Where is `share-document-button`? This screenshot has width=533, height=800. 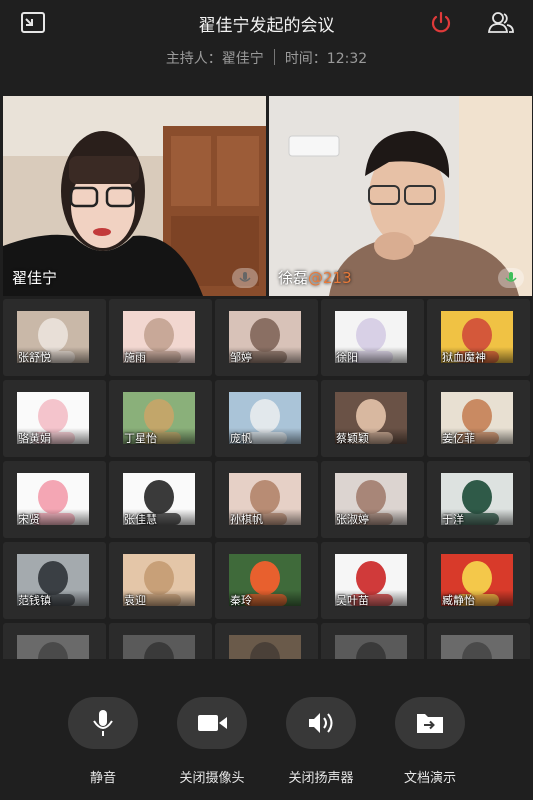 share-document-button is located at coordinates (430, 723).